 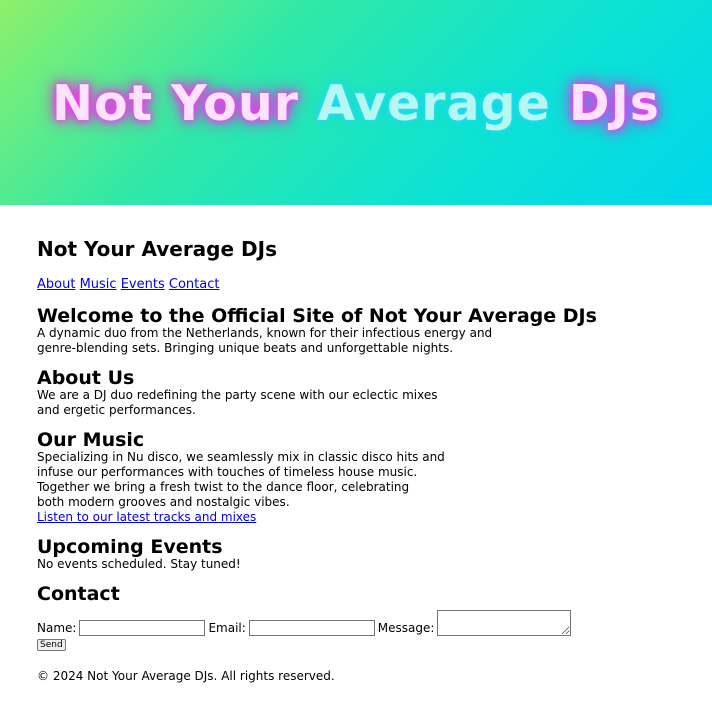 What do you see at coordinates (614, 103) in the screenshot?
I see `banner-title-part3: DJs` at bounding box center [614, 103].